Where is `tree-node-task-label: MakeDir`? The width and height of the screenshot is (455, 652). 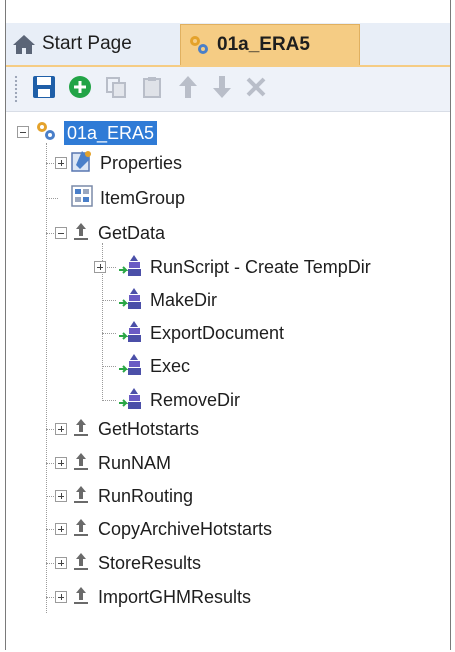
tree-node-task-label: MakeDir is located at coordinates (184, 299).